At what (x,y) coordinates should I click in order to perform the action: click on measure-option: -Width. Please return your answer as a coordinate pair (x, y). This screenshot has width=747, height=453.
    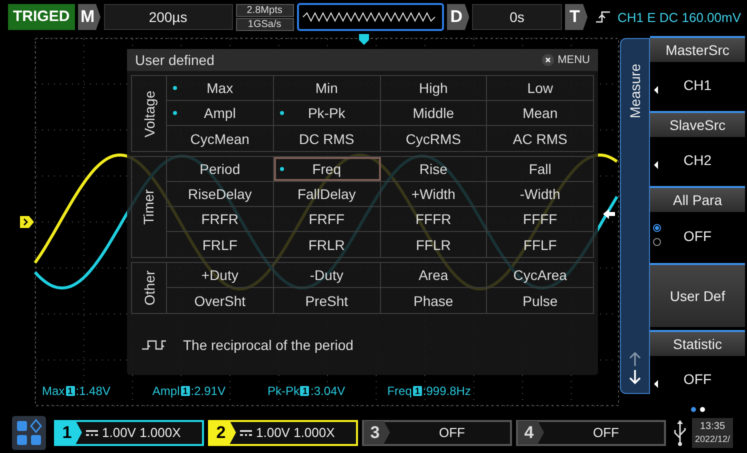
    Looking at the image, I should click on (540, 194).